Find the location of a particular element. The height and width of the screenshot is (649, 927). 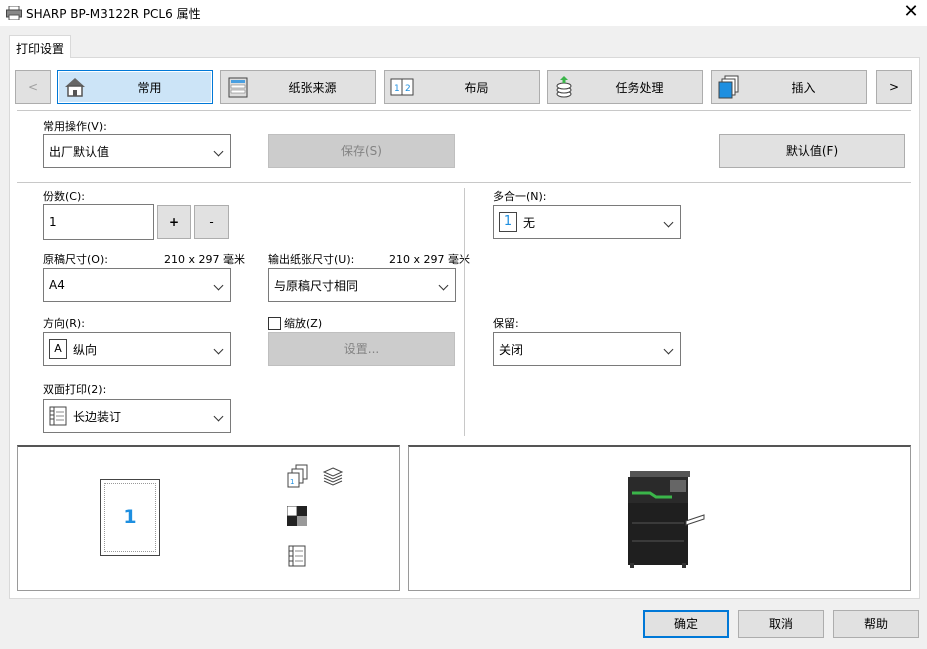

orientation-label: 方向(R): is located at coordinates (64, 323).